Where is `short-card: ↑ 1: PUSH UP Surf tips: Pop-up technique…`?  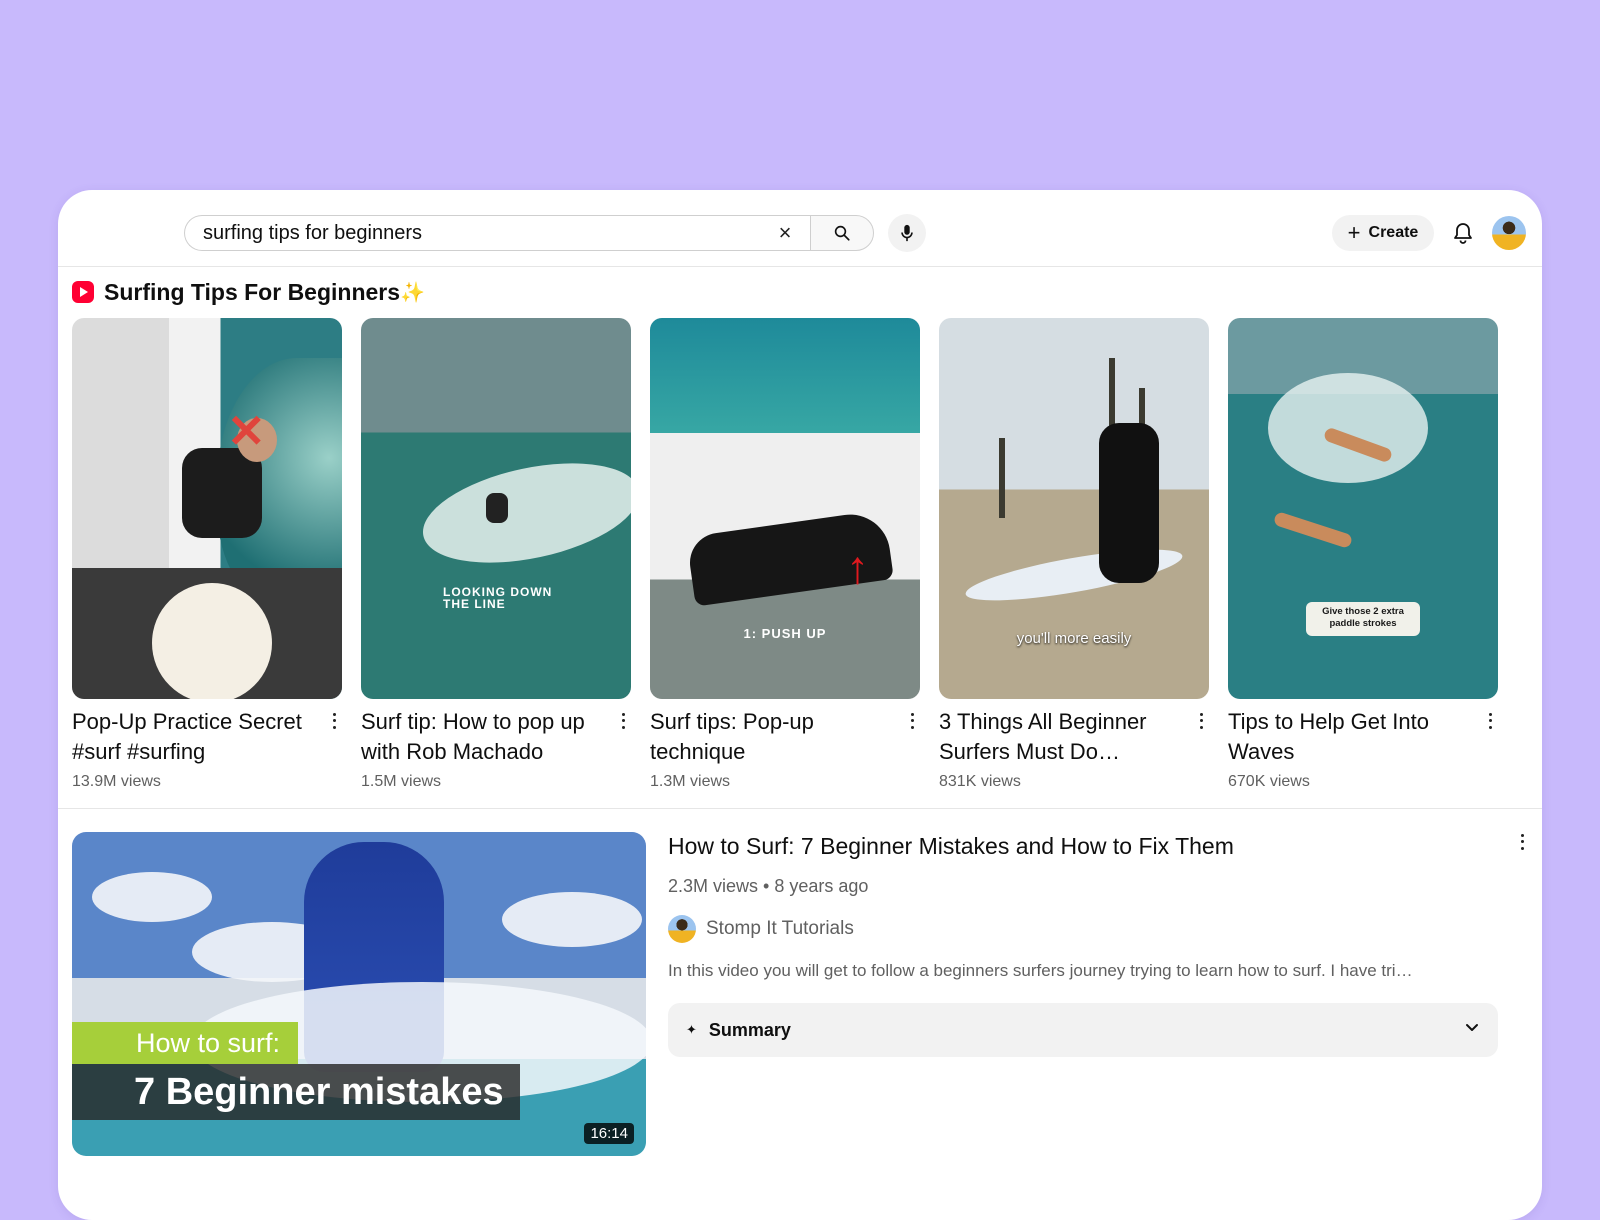
short-card: ↑ 1: PUSH UP Surf tips: Pop-up technique… is located at coordinates (785, 554).